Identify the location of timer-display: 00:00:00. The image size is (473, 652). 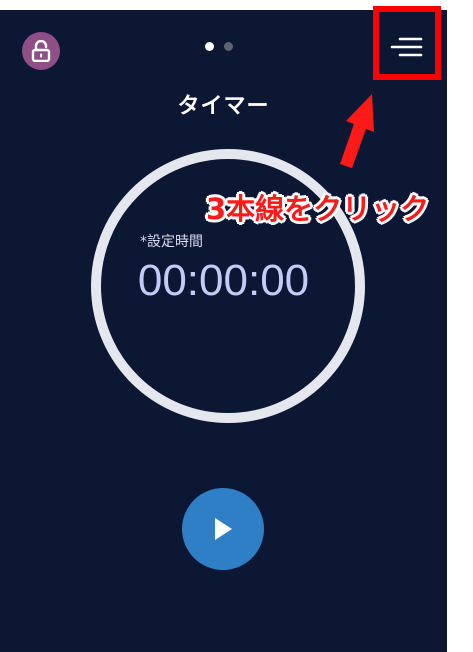
(223, 281).